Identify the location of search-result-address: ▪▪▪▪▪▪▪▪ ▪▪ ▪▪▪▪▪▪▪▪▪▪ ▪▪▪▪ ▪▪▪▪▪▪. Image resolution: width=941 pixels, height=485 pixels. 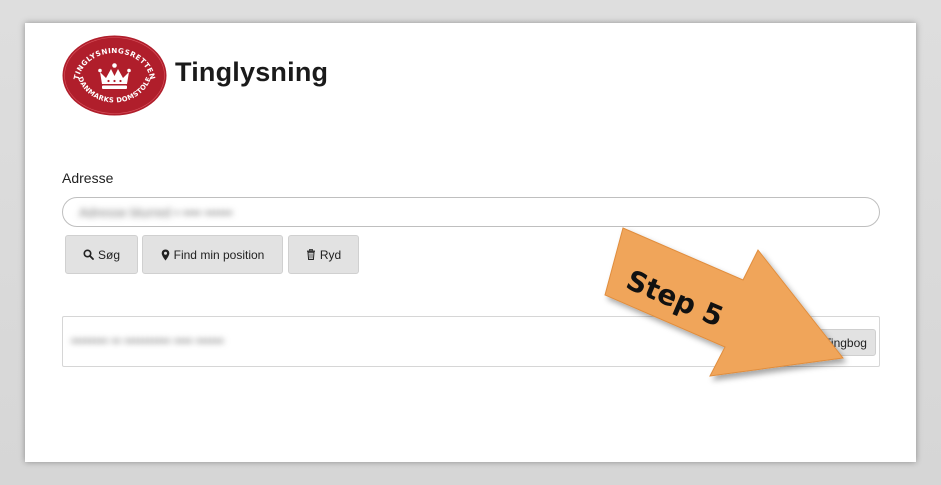
(147, 340).